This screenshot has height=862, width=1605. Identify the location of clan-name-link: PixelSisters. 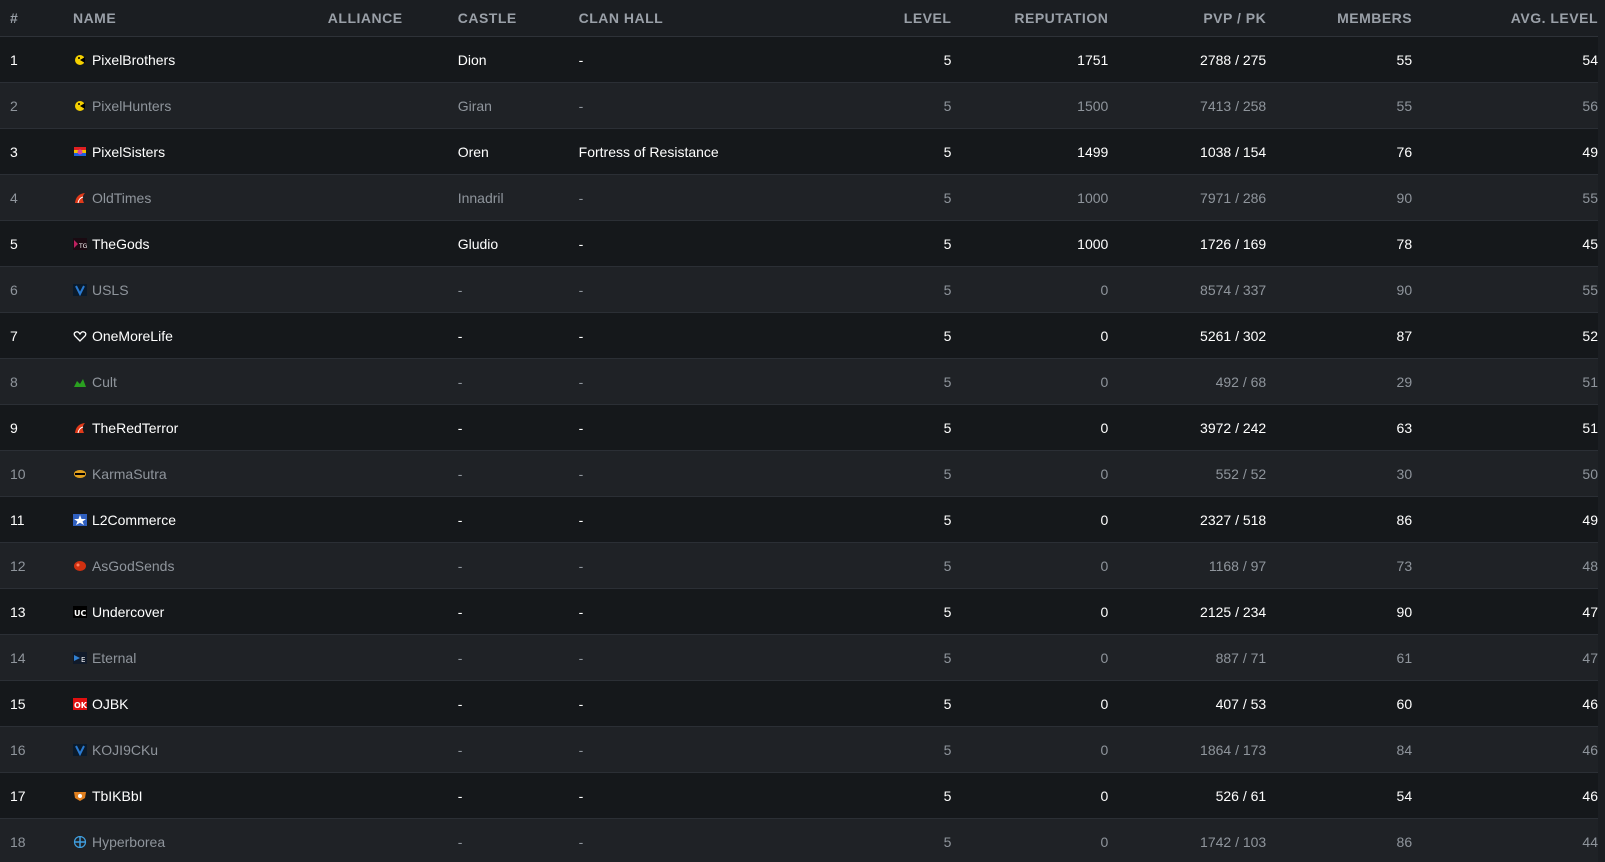
(128, 152).